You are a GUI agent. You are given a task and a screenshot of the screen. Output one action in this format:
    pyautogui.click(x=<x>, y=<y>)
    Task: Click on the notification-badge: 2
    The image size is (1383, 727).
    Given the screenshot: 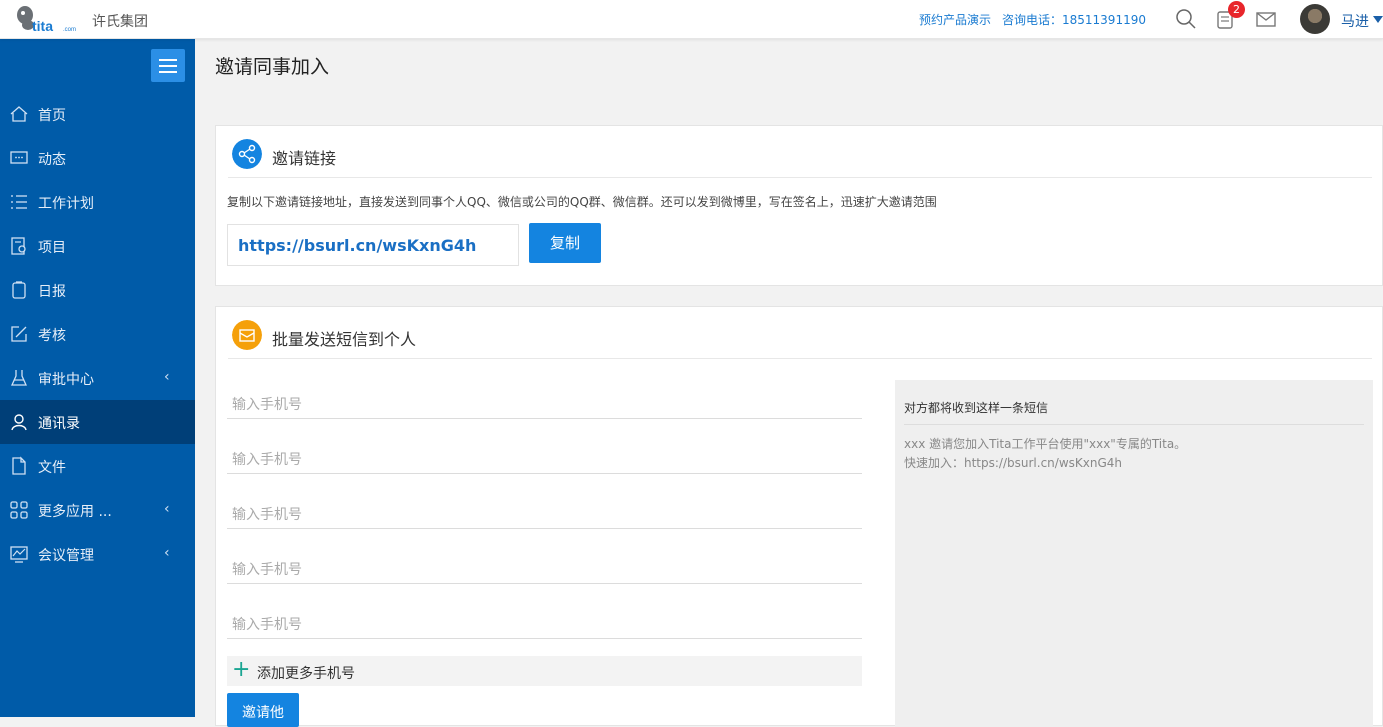 What is the action you would take?
    pyautogui.click(x=1236, y=9)
    